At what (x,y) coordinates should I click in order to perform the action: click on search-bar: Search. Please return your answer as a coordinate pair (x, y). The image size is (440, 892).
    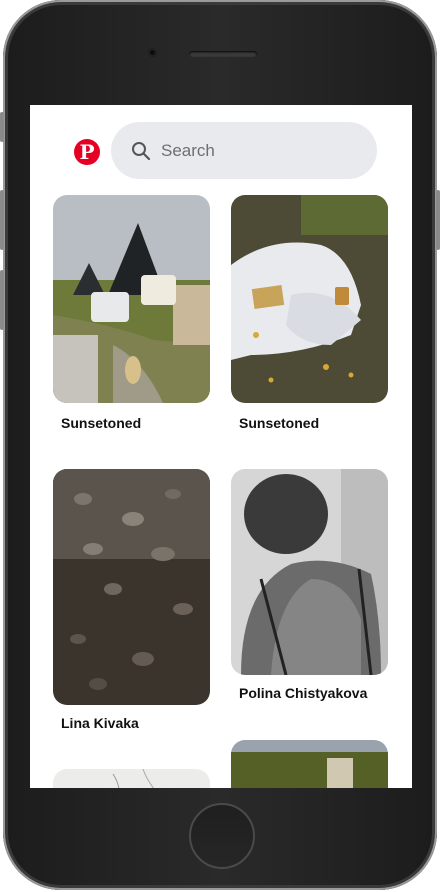
    Looking at the image, I should click on (244, 150).